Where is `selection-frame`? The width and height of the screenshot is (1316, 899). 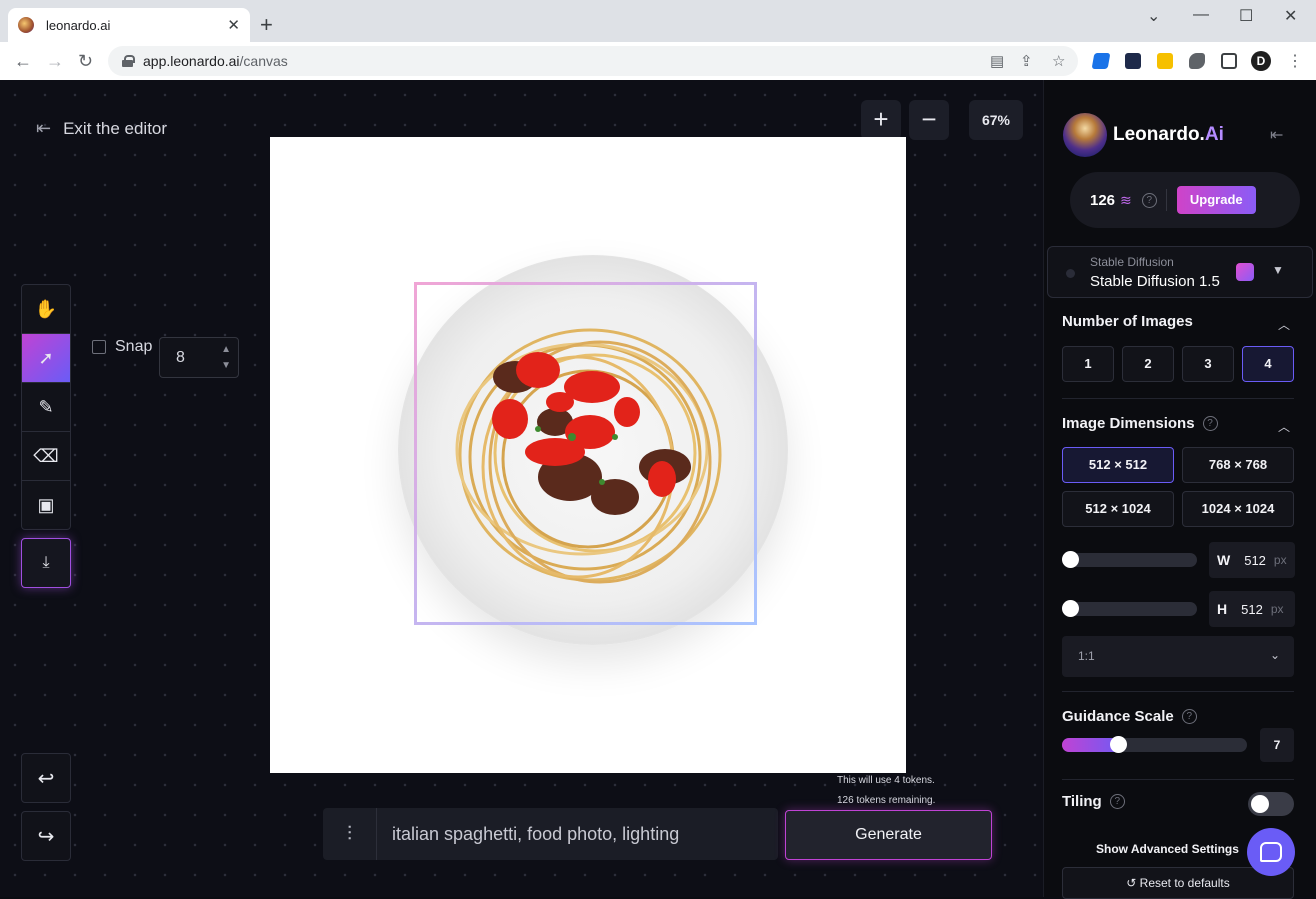
selection-frame is located at coordinates (585, 453).